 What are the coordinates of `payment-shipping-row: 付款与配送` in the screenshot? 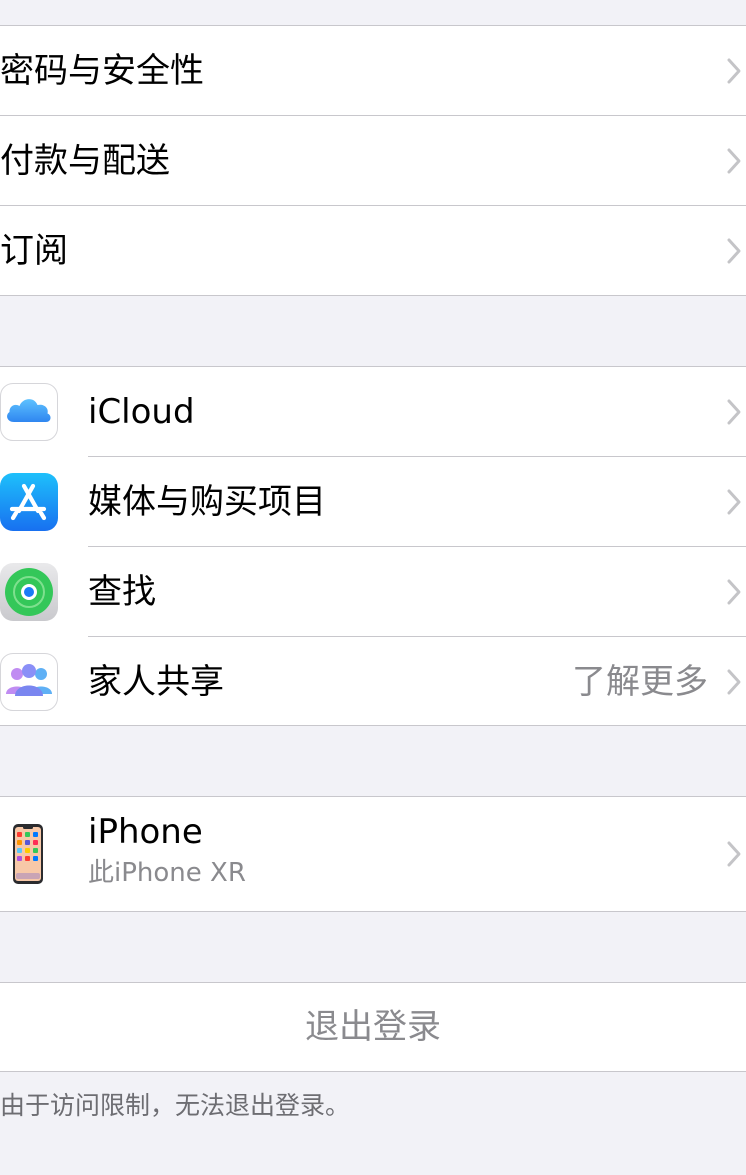 It's located at (373, 161).